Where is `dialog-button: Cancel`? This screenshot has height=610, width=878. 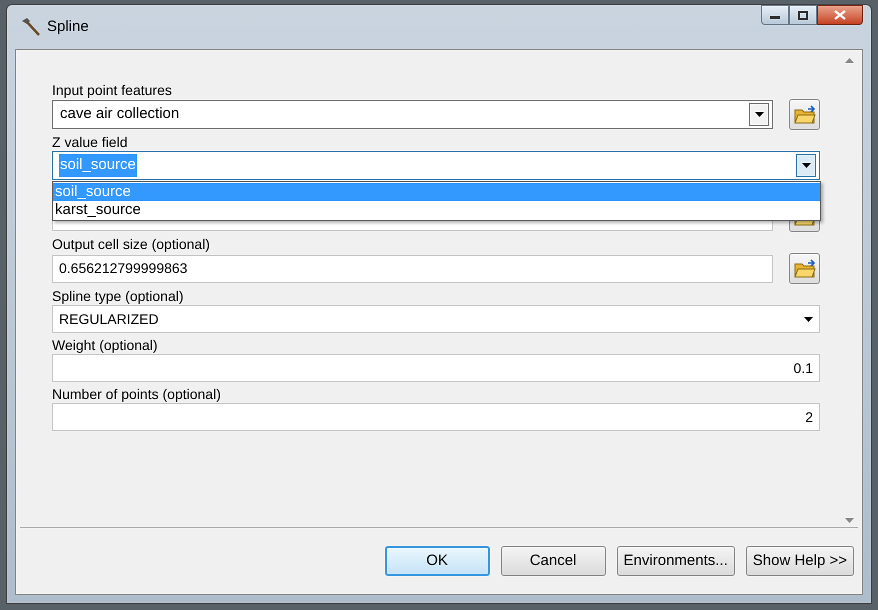 dialog-button: Cancel is located at coordinates (553, 561).